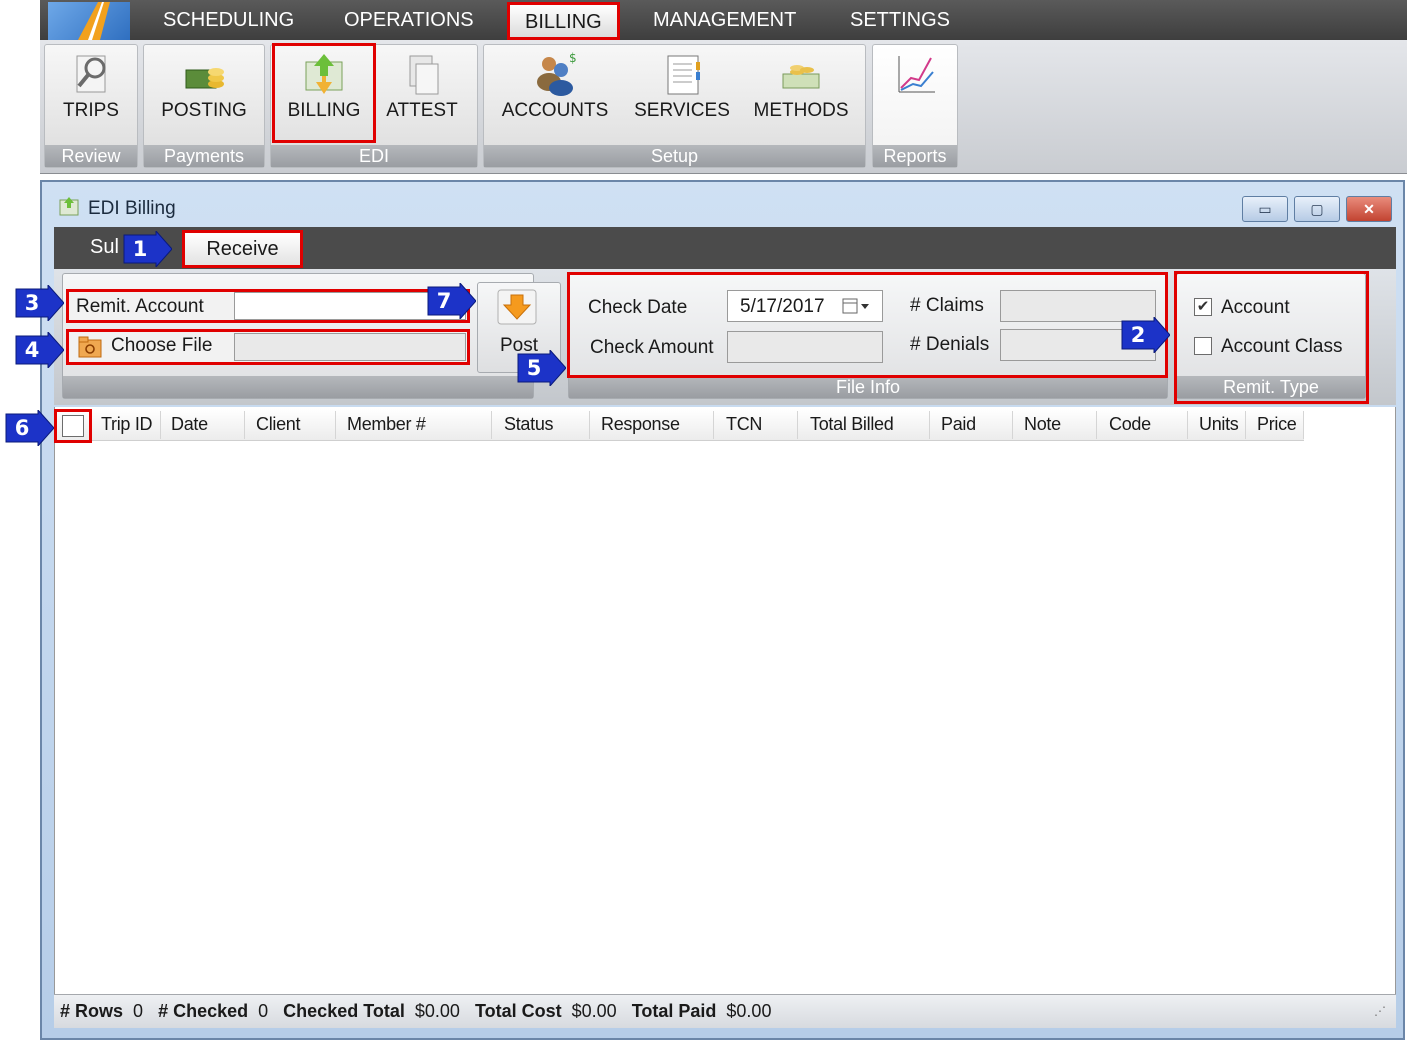  I want to click on edi-billing-button: BILLING, so click(324, 93).